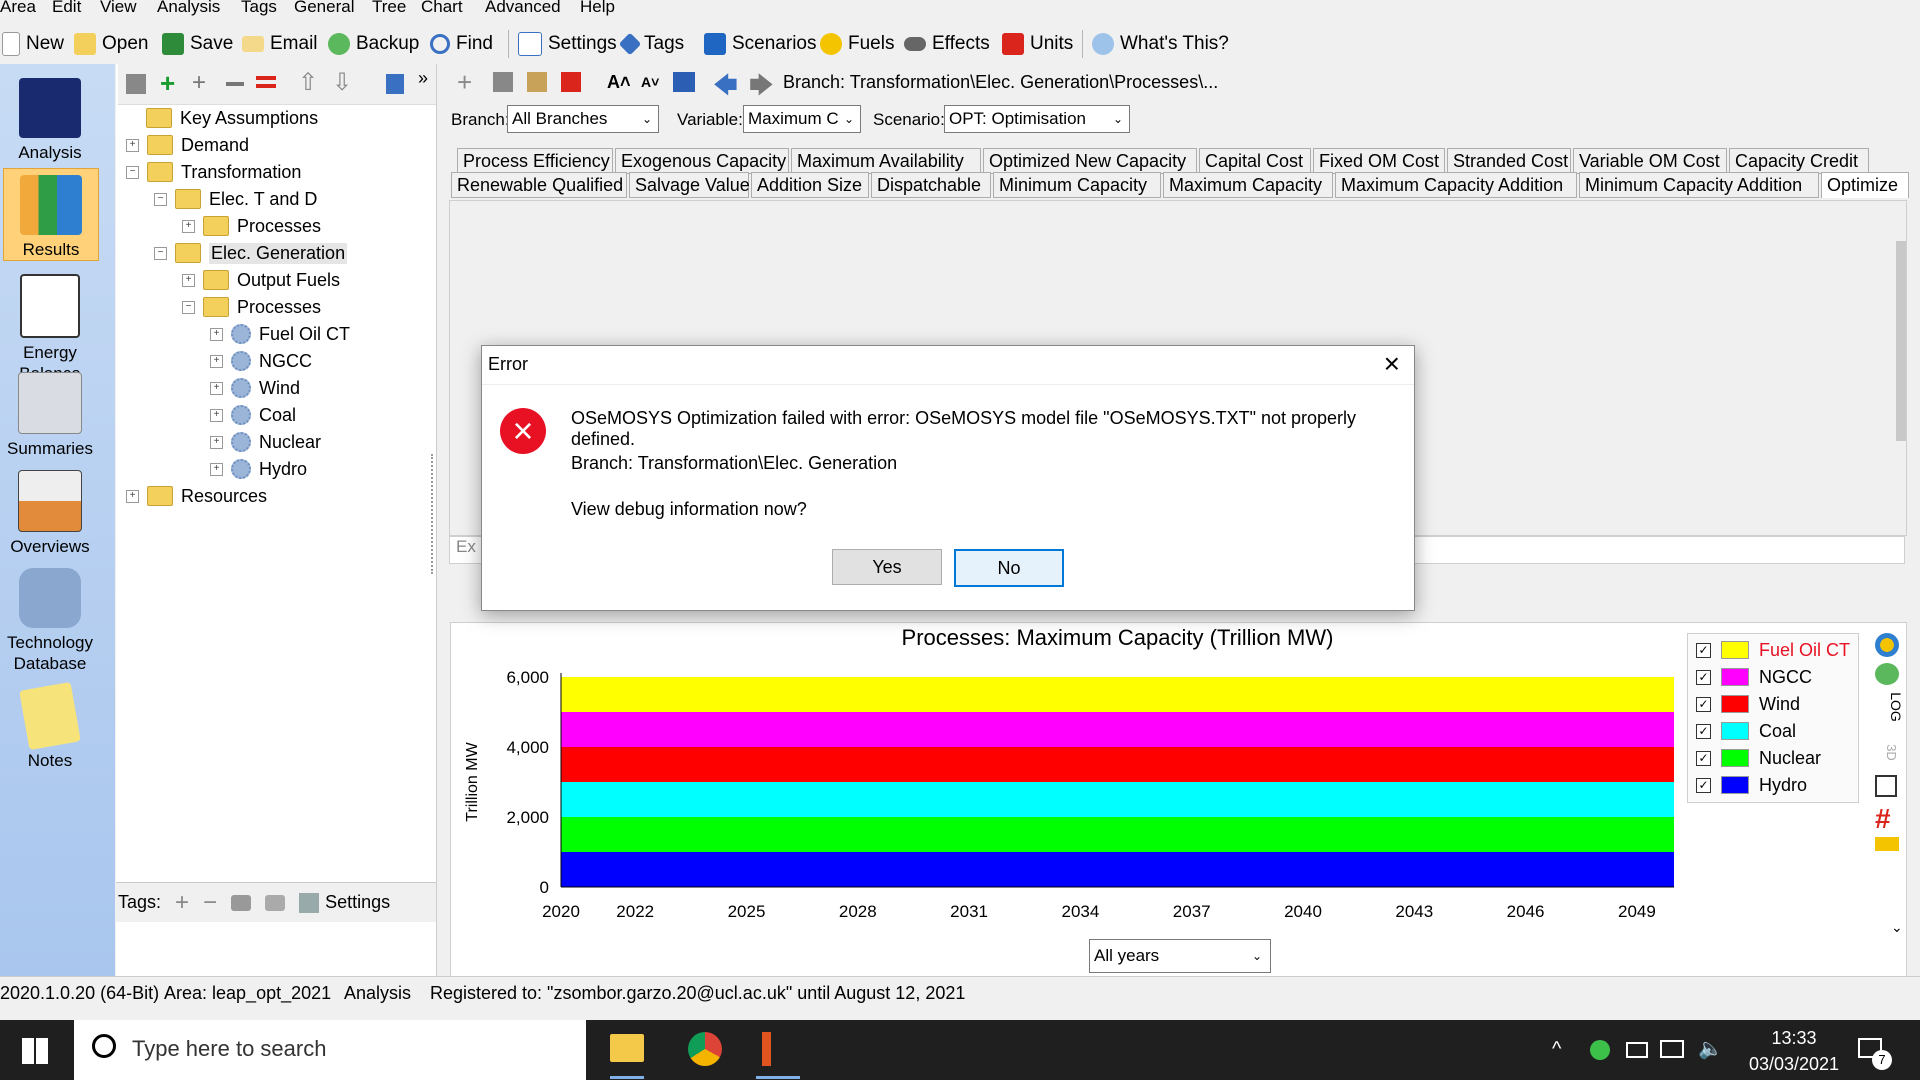 This screenshot has height=1080, width=1920. What do you see at coordinates (1699, 185) in the screenshot?
I see `variable-tab: Minimum Capacity Addition` at bounding box center [1699, 185].